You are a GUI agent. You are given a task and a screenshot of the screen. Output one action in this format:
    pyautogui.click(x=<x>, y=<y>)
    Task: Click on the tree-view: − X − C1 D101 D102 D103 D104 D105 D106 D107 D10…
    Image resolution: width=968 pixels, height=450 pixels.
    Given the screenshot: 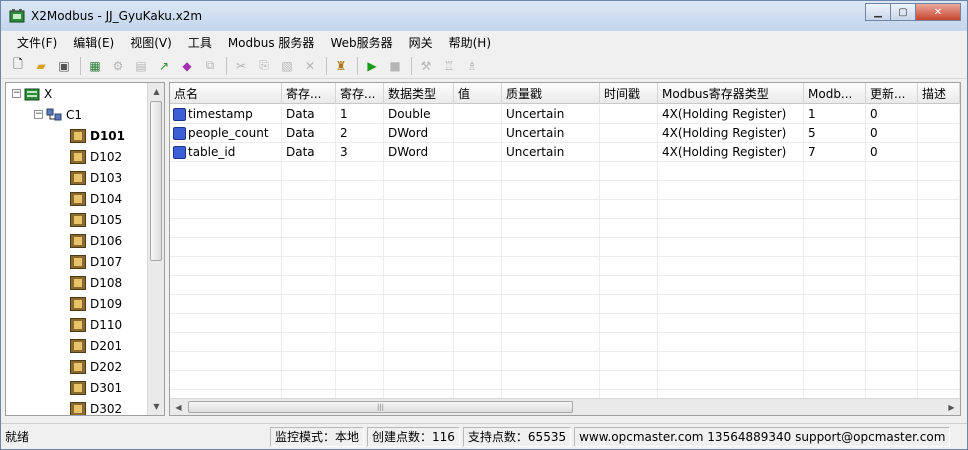 What is the action you would take?
    pyautogui.click(x=85, y=249)
    